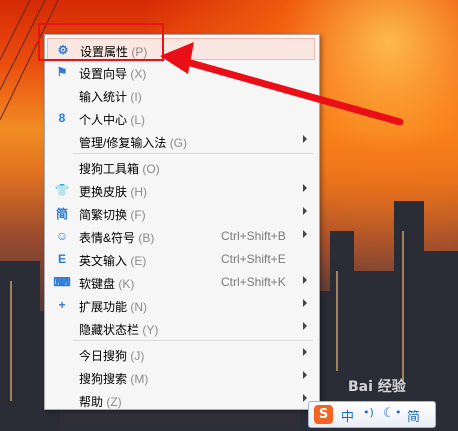 Image resolution: width=458 pixels, height=431 pixels. Describe the element at coordinates (97, 284) in the screenshot. I see `menu-item-text: 软键盘` at that location.